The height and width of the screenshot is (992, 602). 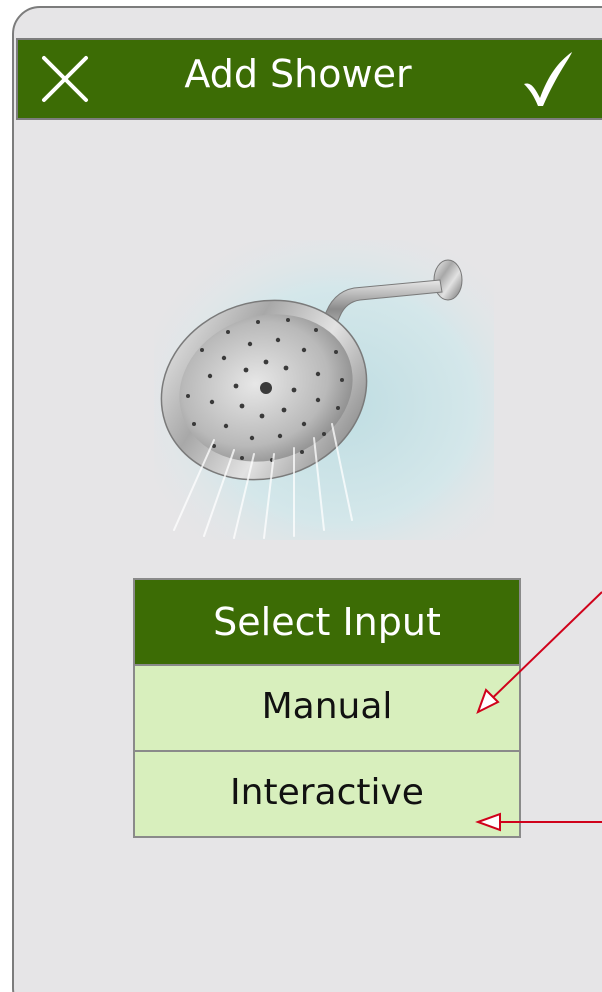 I want to click on close-x-icon, so click(x=65, y=79).